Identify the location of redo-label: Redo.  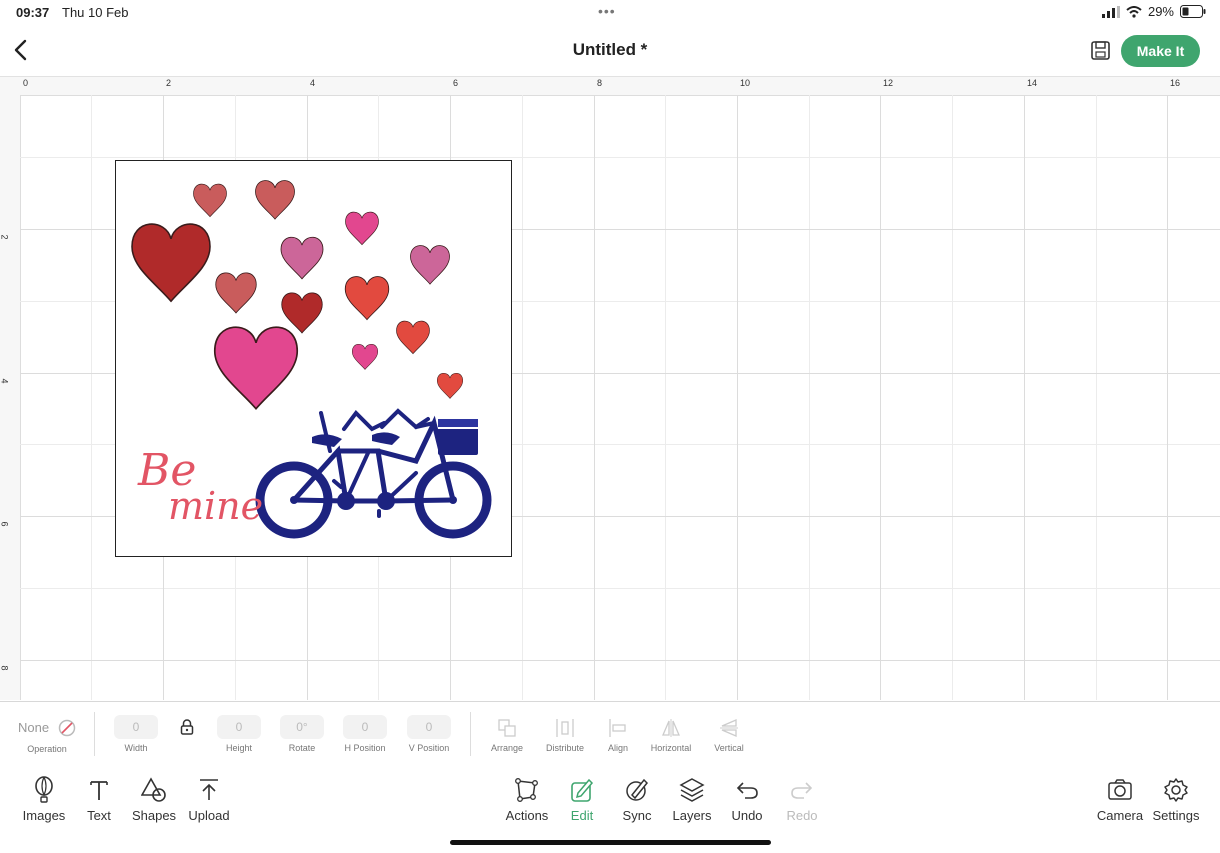
(802, 815).